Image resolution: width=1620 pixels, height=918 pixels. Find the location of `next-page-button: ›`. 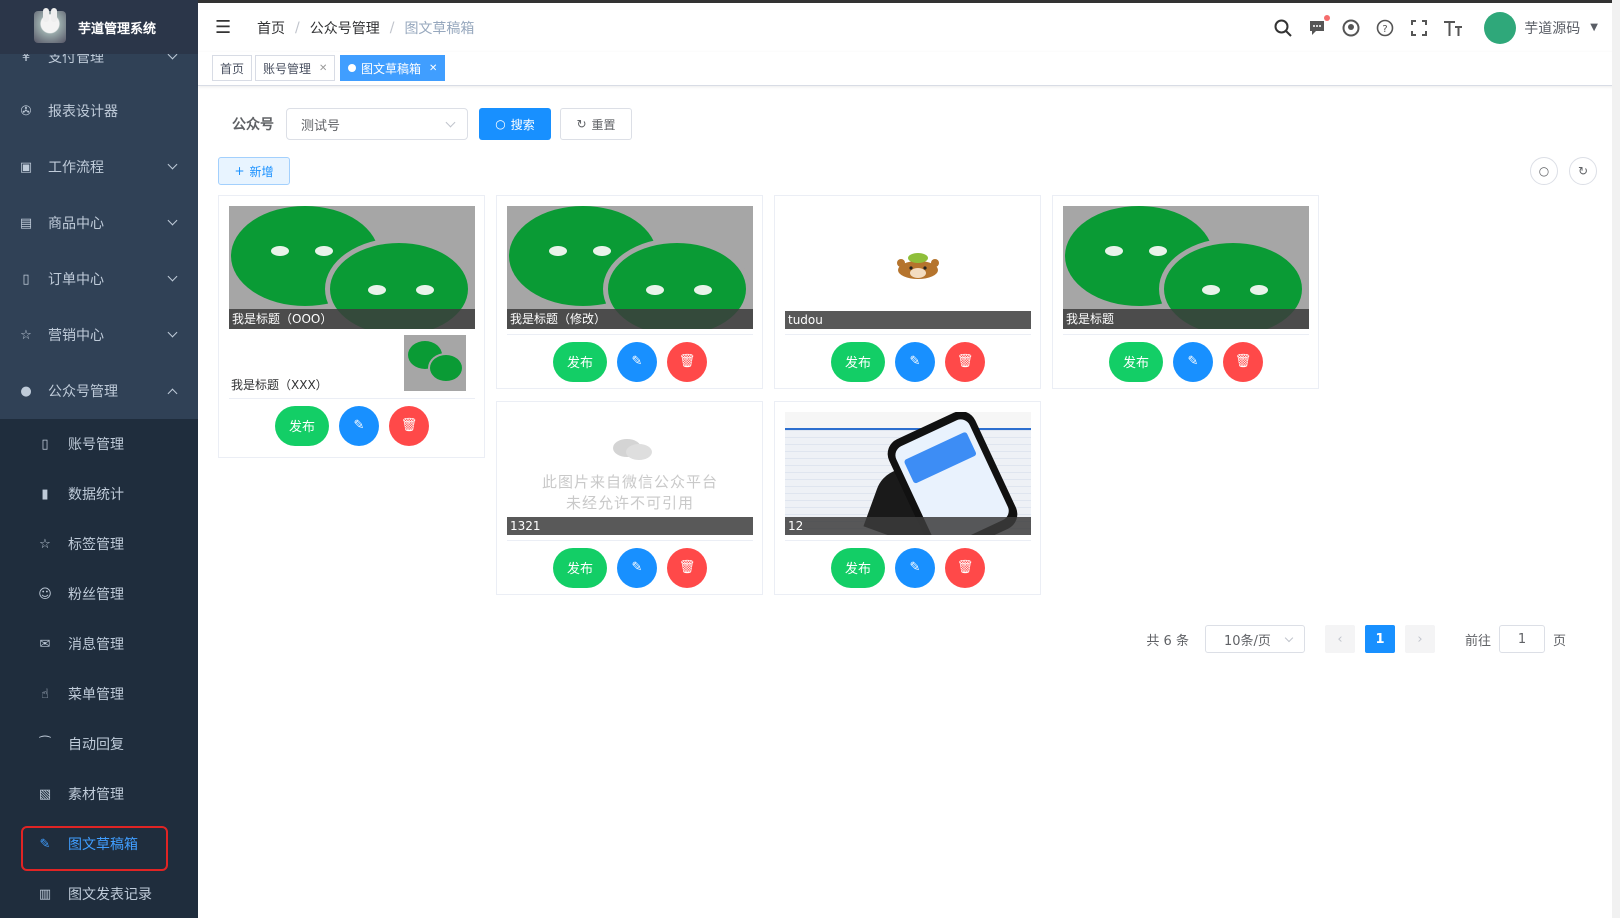

next-page-button: › is located at coordinates (1419, 639).